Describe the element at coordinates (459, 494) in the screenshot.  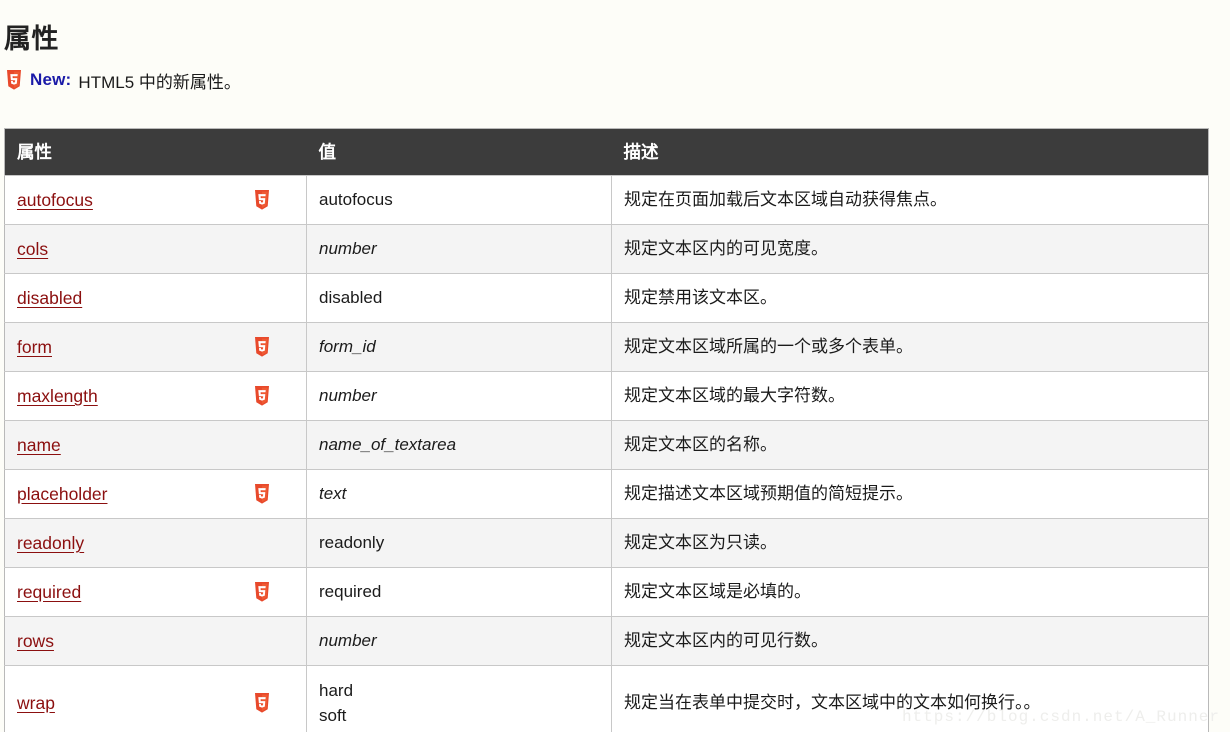
I see `cell-value: text` at that location.